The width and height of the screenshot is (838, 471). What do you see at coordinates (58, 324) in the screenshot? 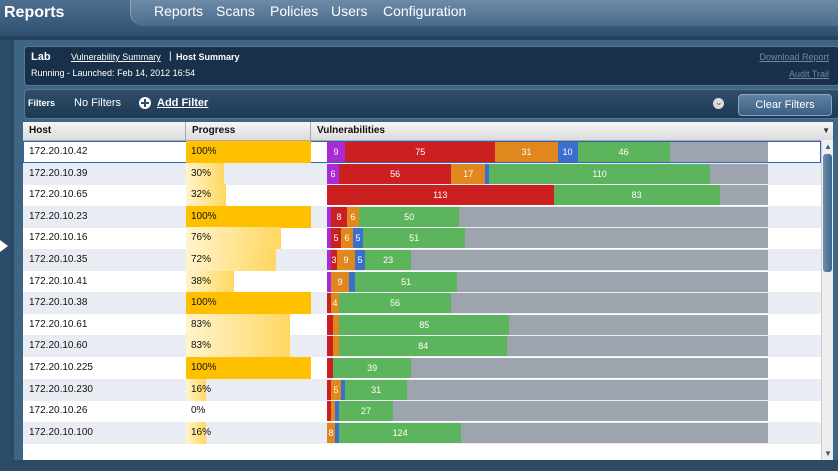
I see `host-cell: 172.20.10.61` at bounding box center [58, 324].